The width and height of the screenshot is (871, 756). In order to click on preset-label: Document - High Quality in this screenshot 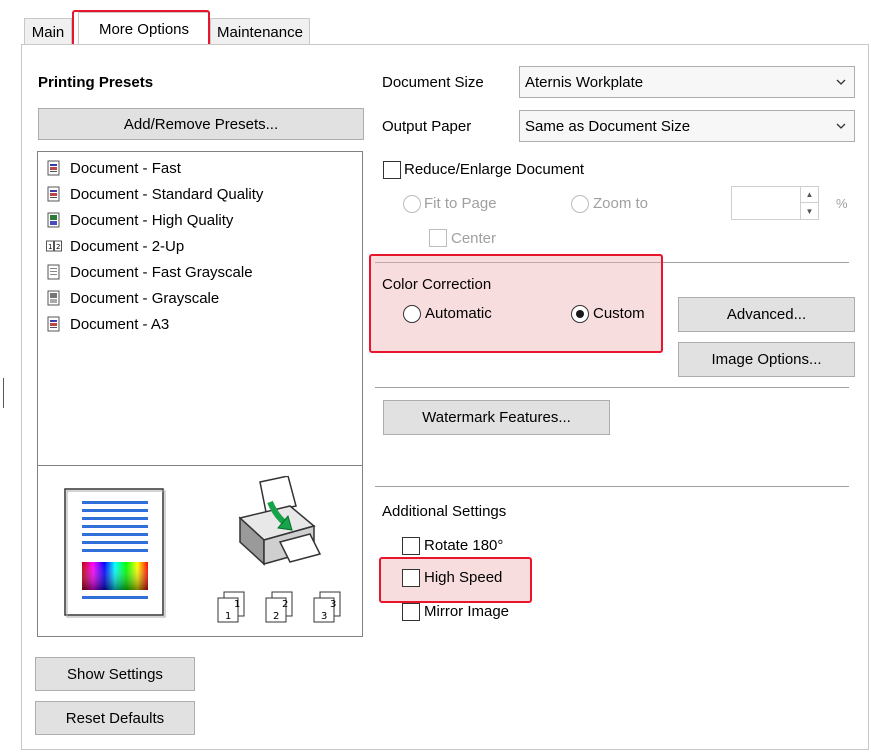, I will do `click(152, 220)`.